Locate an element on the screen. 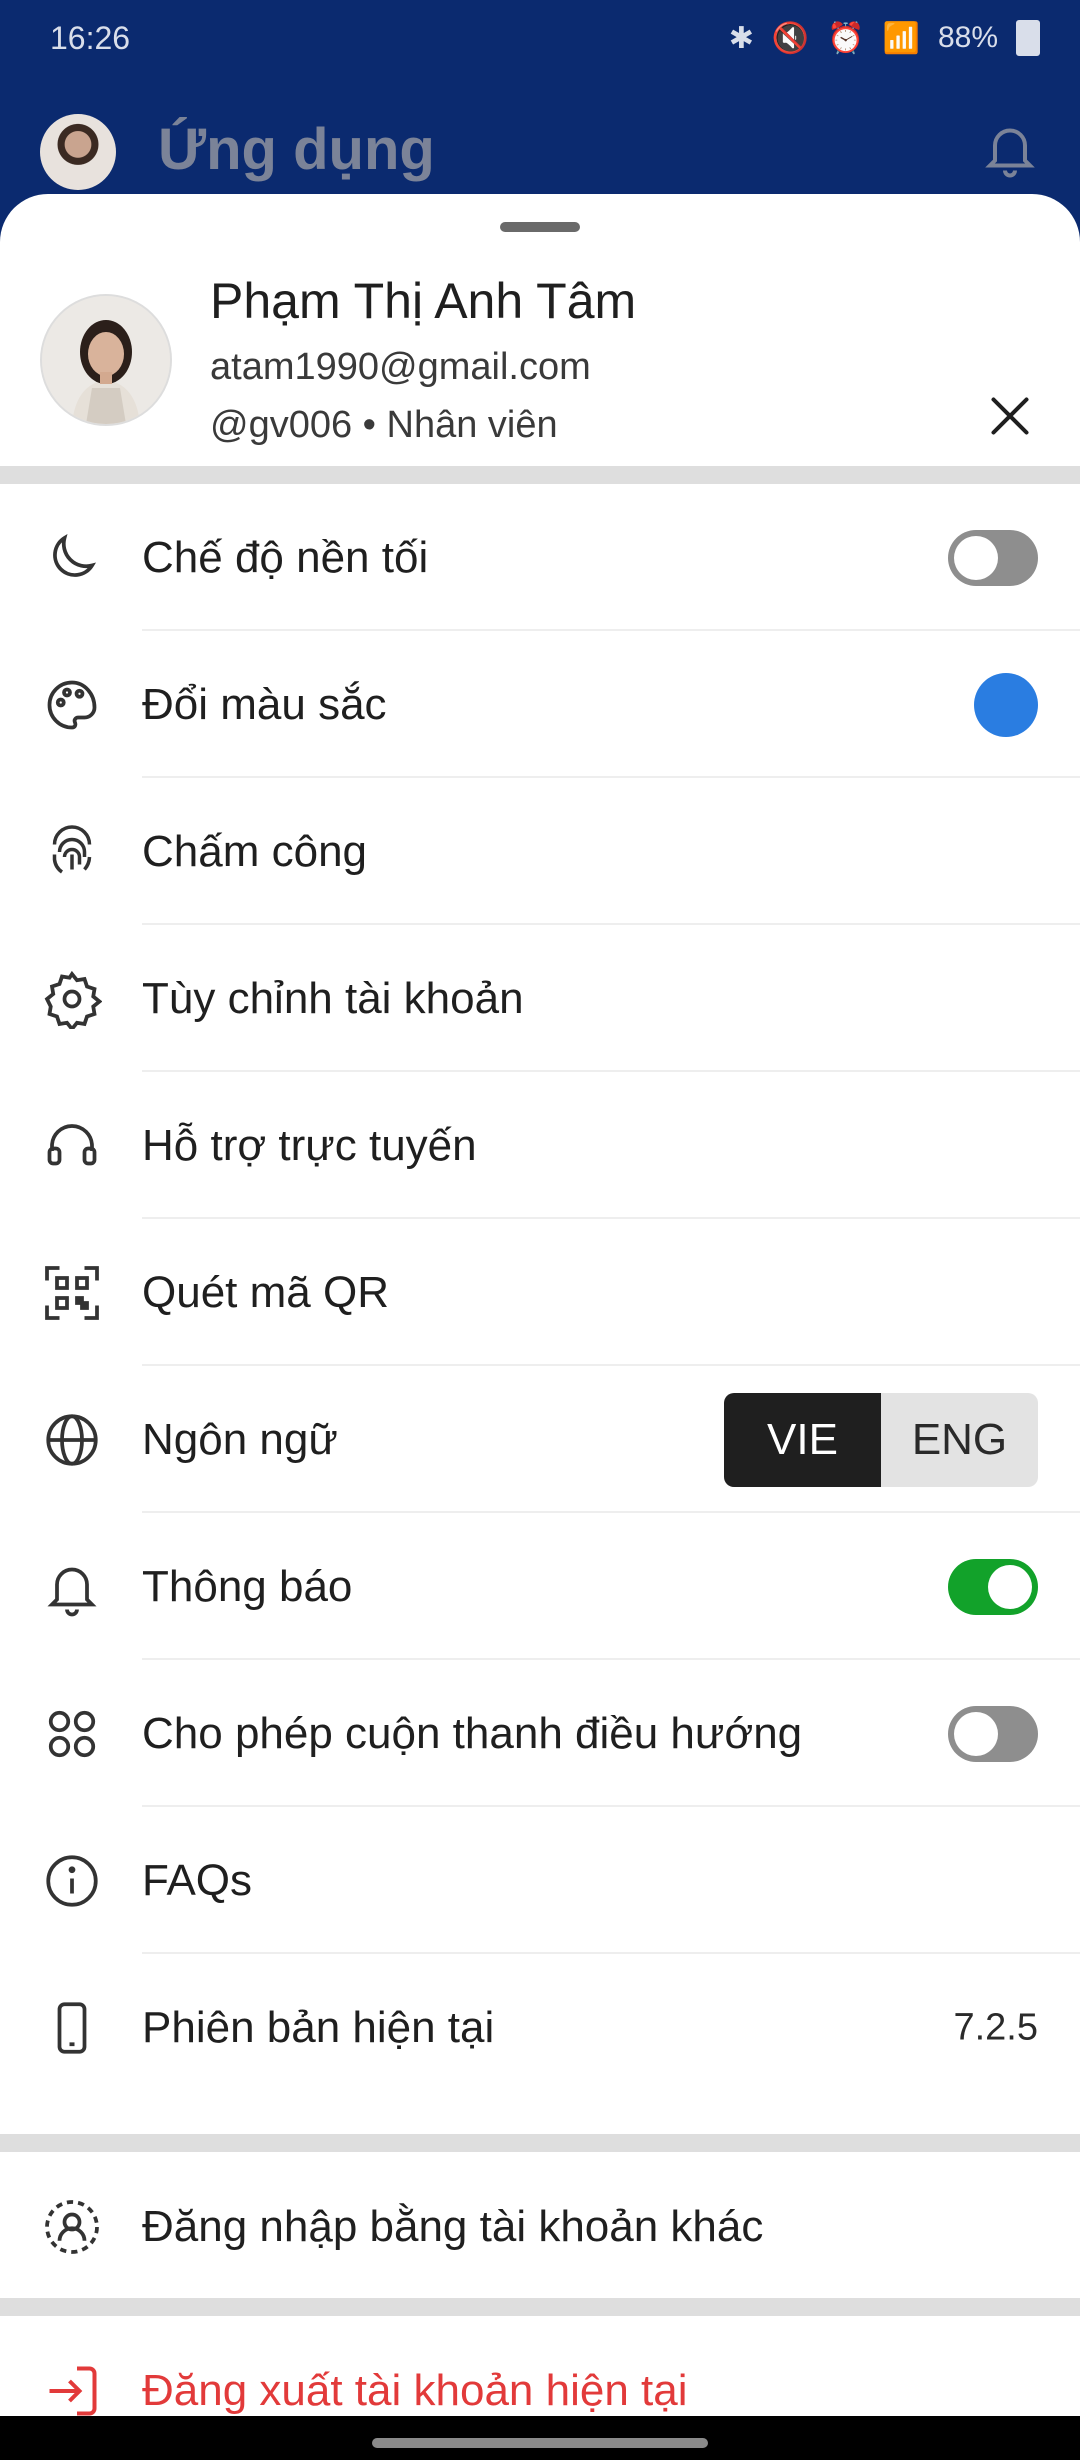 Image resolution: width=1080 pixels, height=2460 pixels. sheet-handle is located at coordinates (540, 227).